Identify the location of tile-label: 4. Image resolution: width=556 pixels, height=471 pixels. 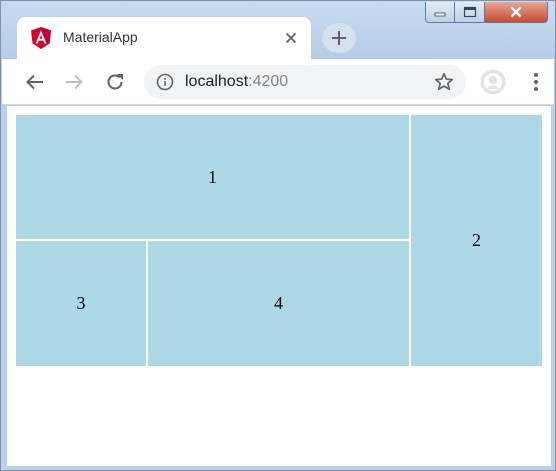
(278, 303).